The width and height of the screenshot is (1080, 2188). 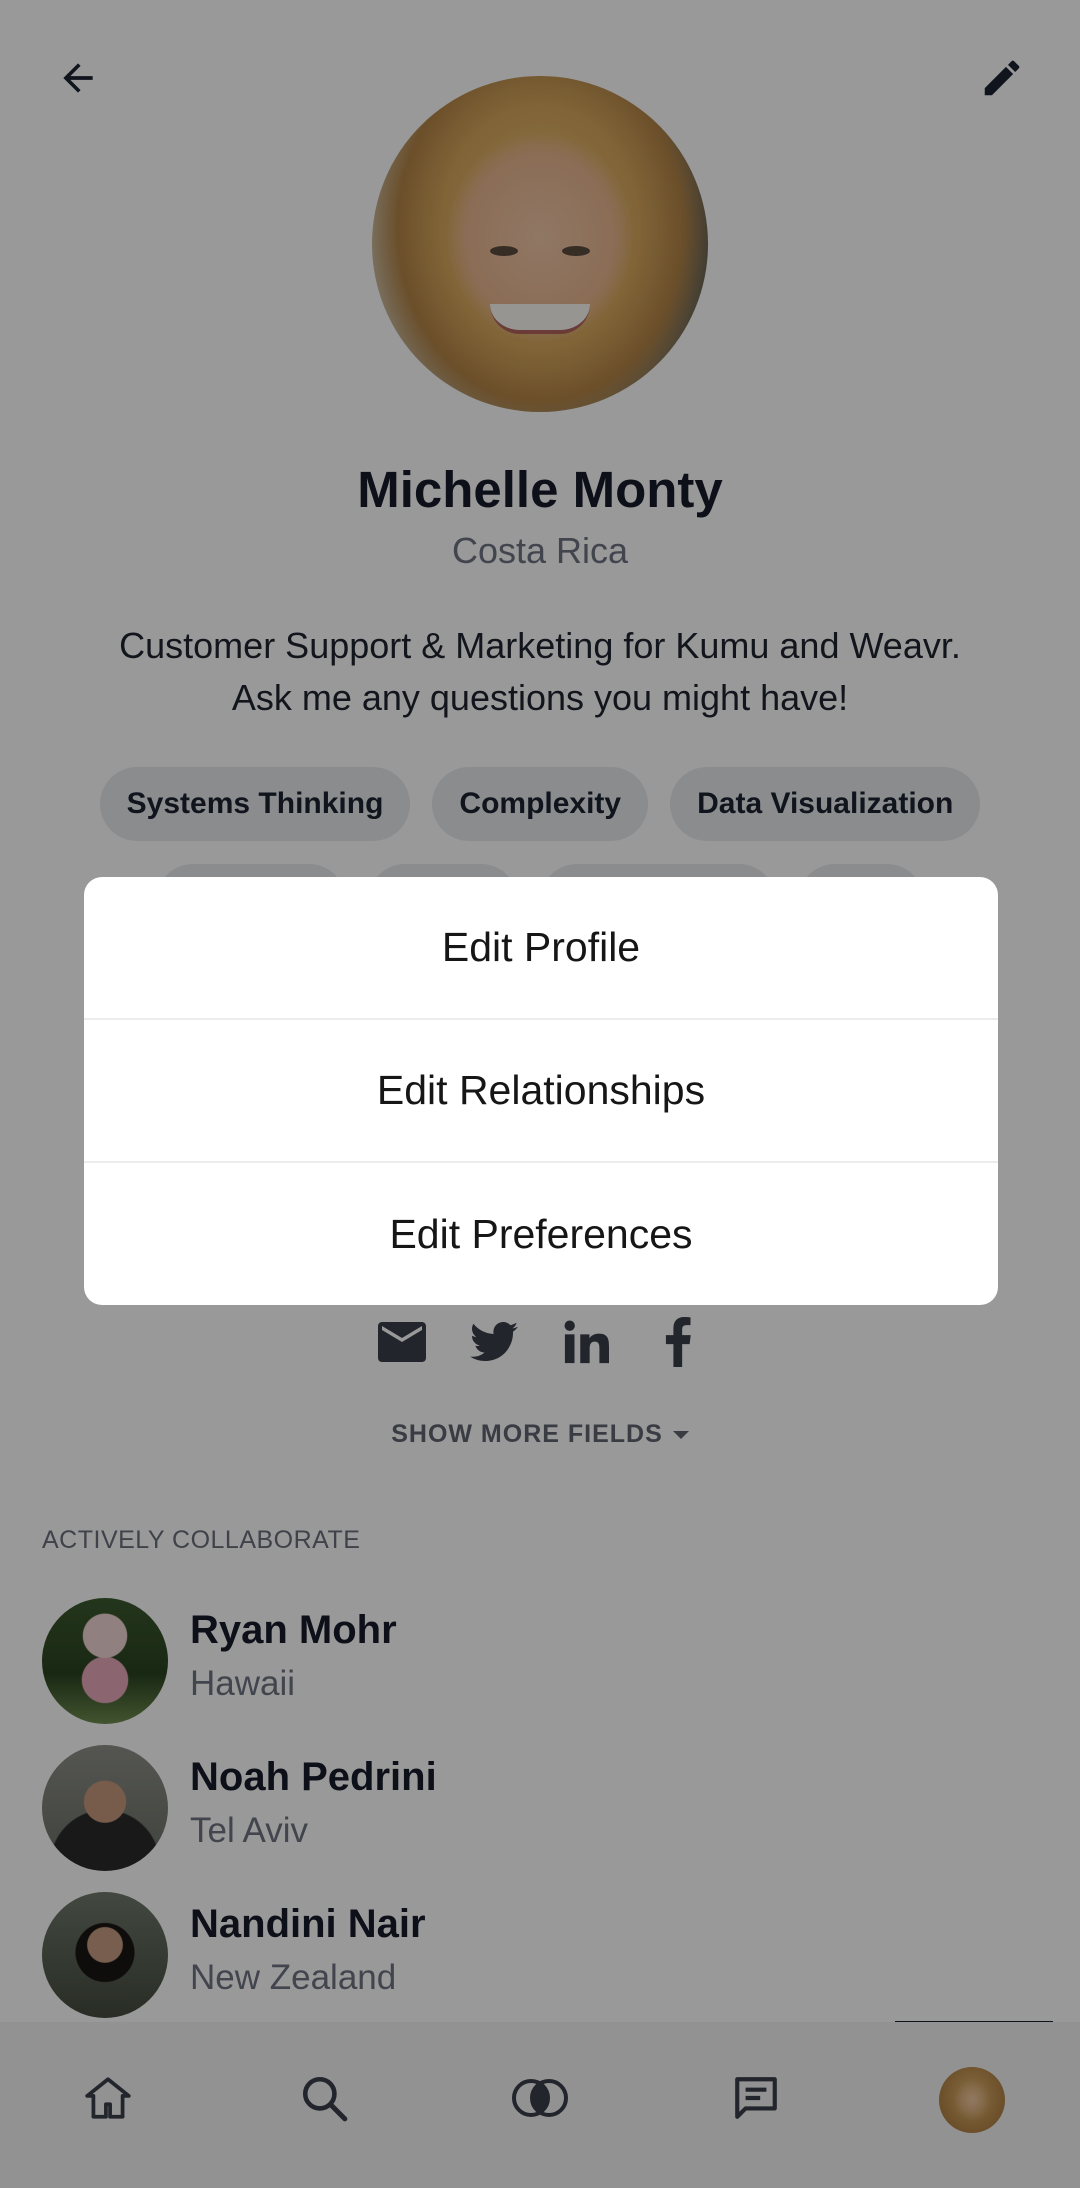 I want to click on edit-preferences-option: Edit Preferences, so click(x=541, y=1234).